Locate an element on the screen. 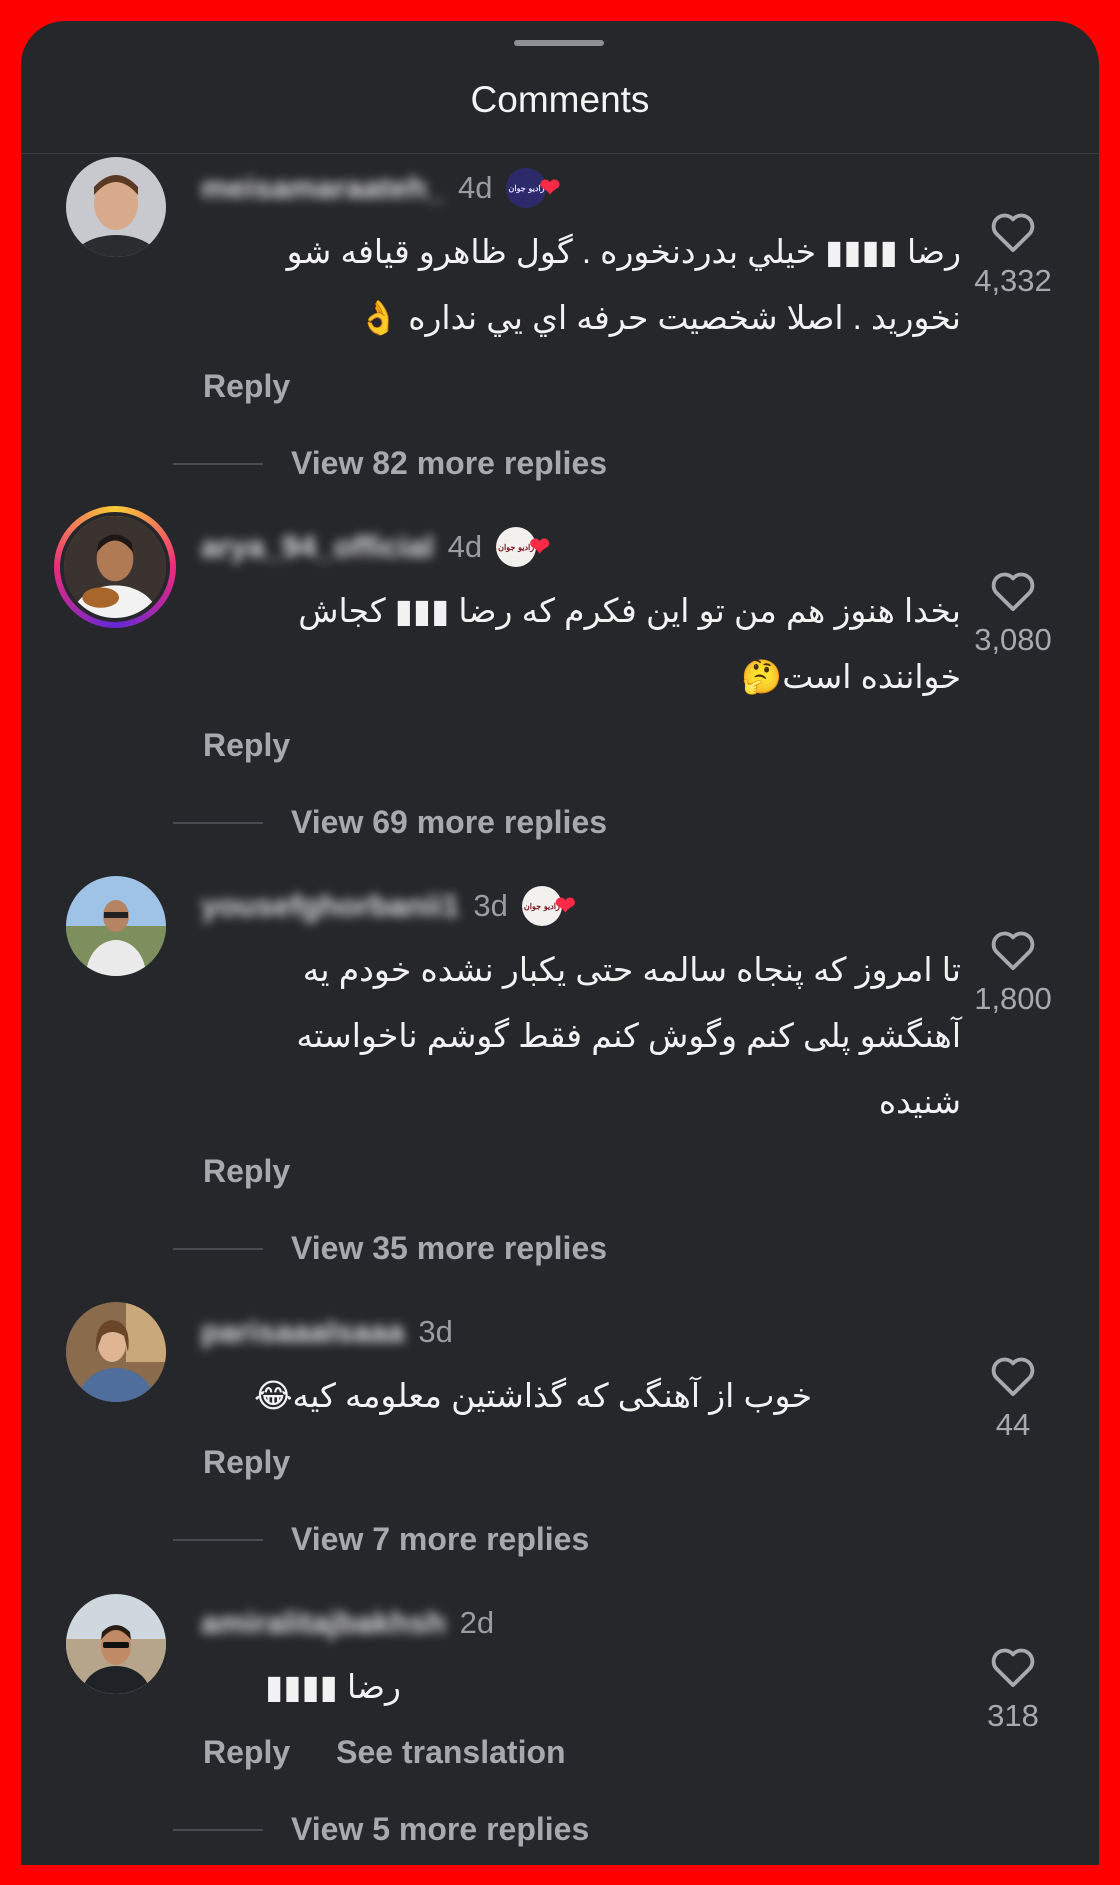  like-count: 1,800 is located at coordinates (1013, 998).